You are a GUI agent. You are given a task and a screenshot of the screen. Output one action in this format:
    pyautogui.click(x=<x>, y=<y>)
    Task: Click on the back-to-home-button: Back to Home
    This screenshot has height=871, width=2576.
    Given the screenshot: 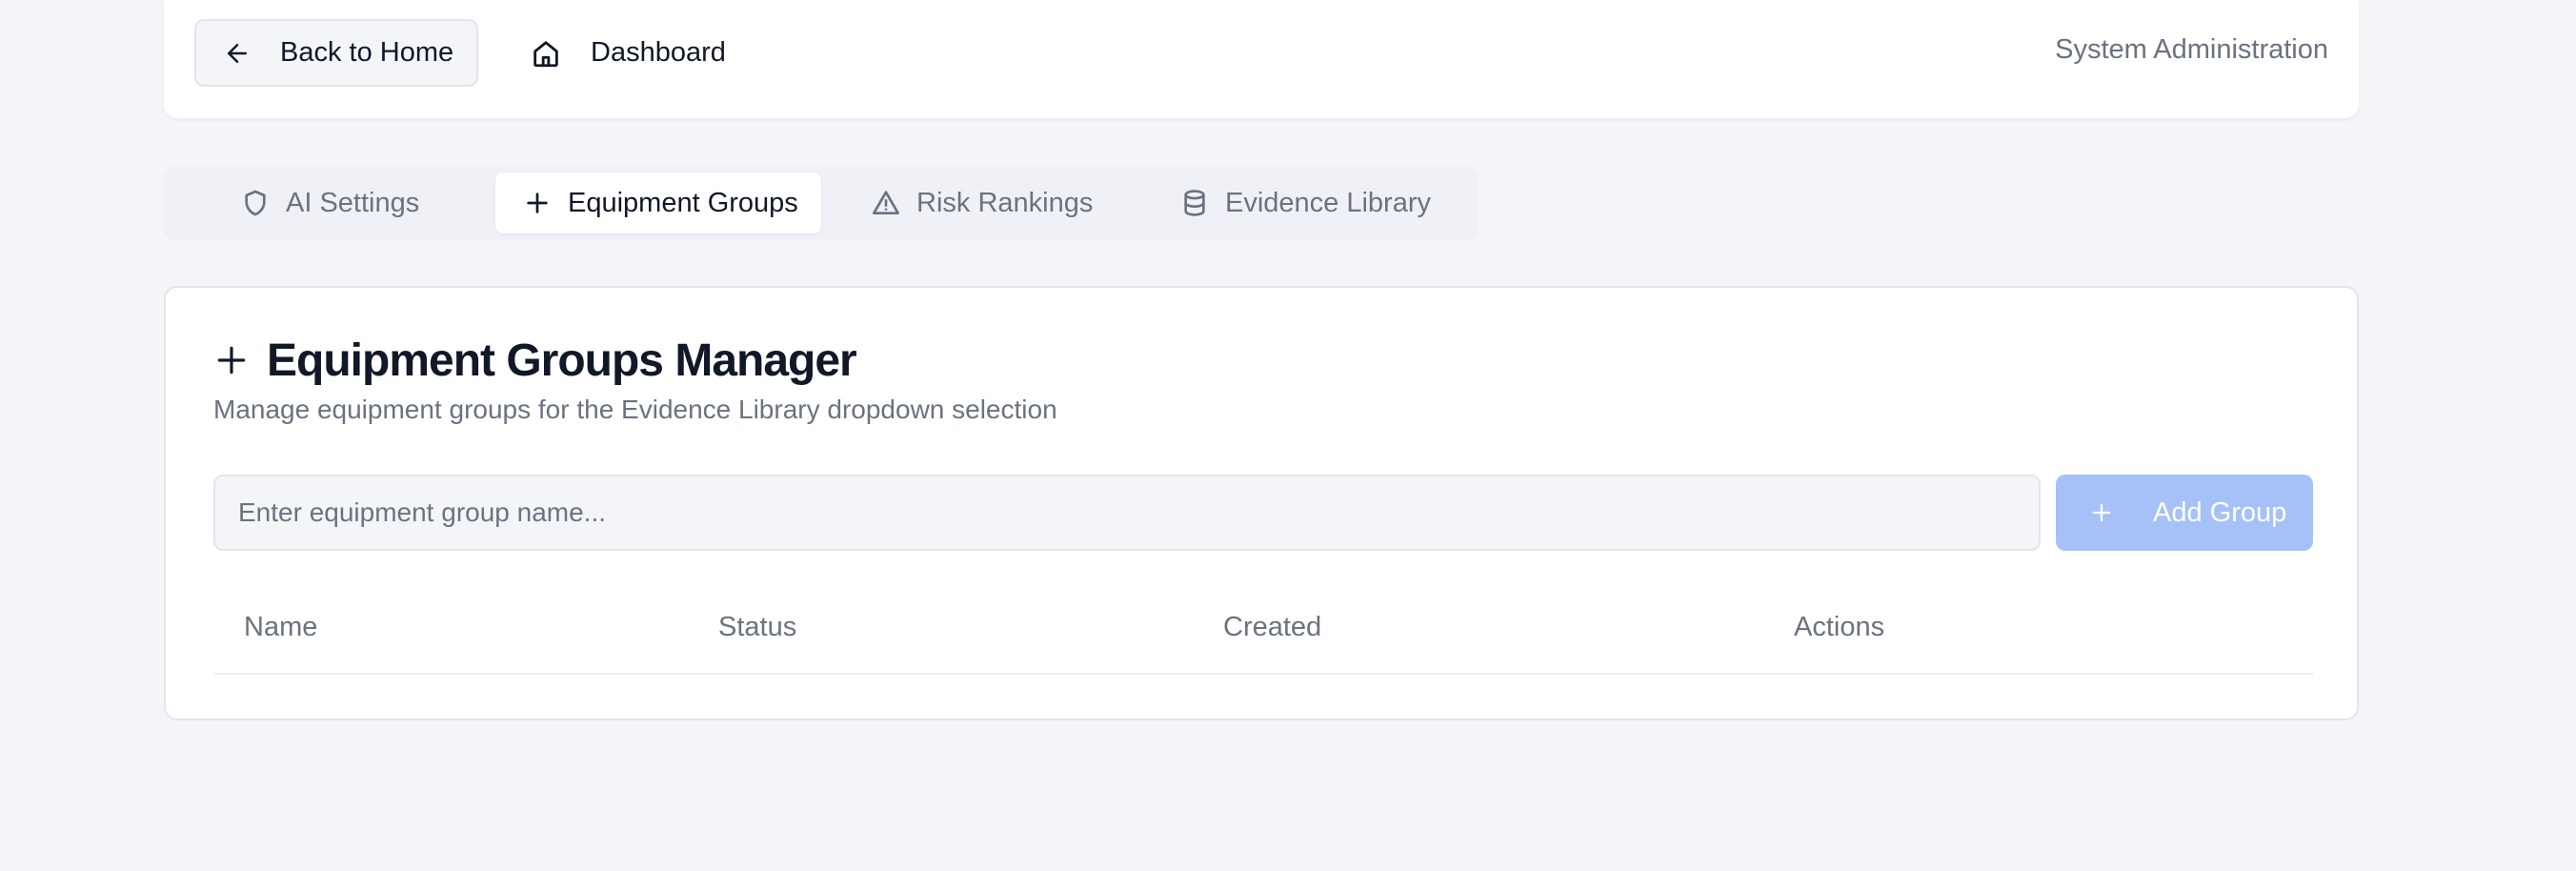 What is the action you would take?
    pyautogui.click(x=336, y=53)
    